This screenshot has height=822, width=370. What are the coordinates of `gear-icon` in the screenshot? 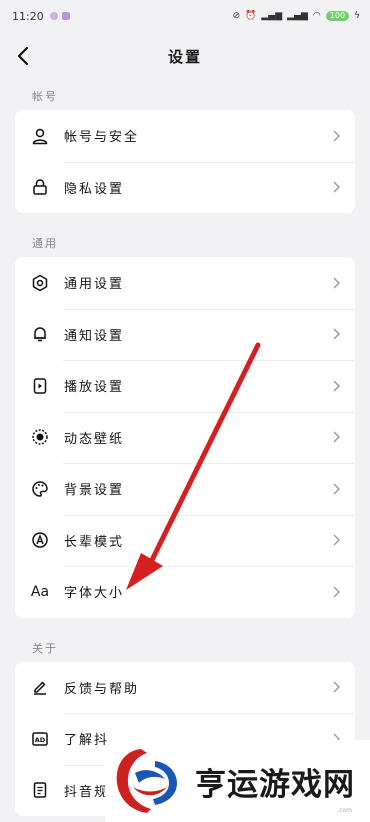 It's located at (40, 283).